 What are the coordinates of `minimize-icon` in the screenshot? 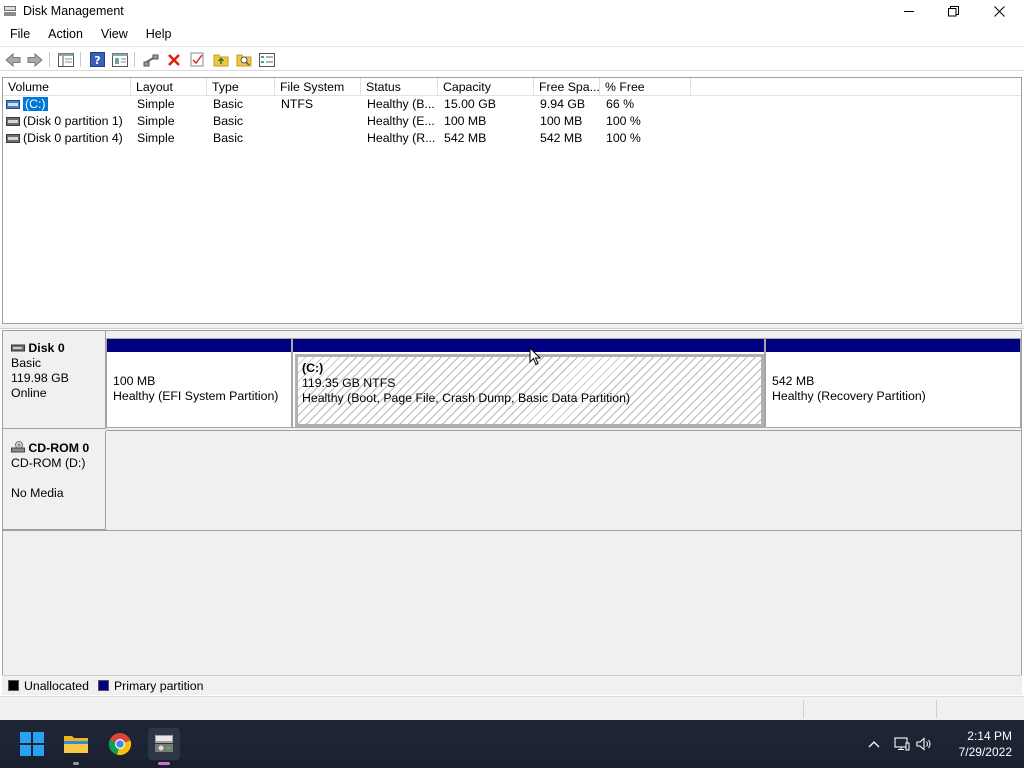 It's located at (908, 11).